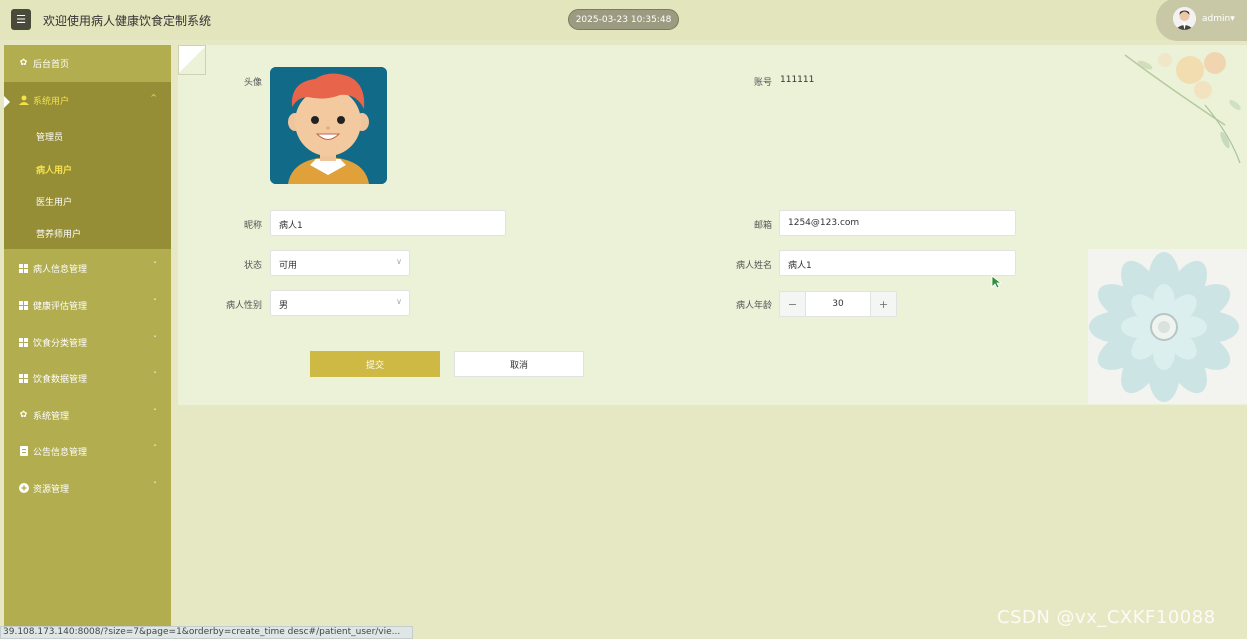  What do you see at coordinates (87, 451) in the screenshot?
I see `sidebar-item-announcements: 公告信息管理 ˇ` at bounding box center [87, 451].